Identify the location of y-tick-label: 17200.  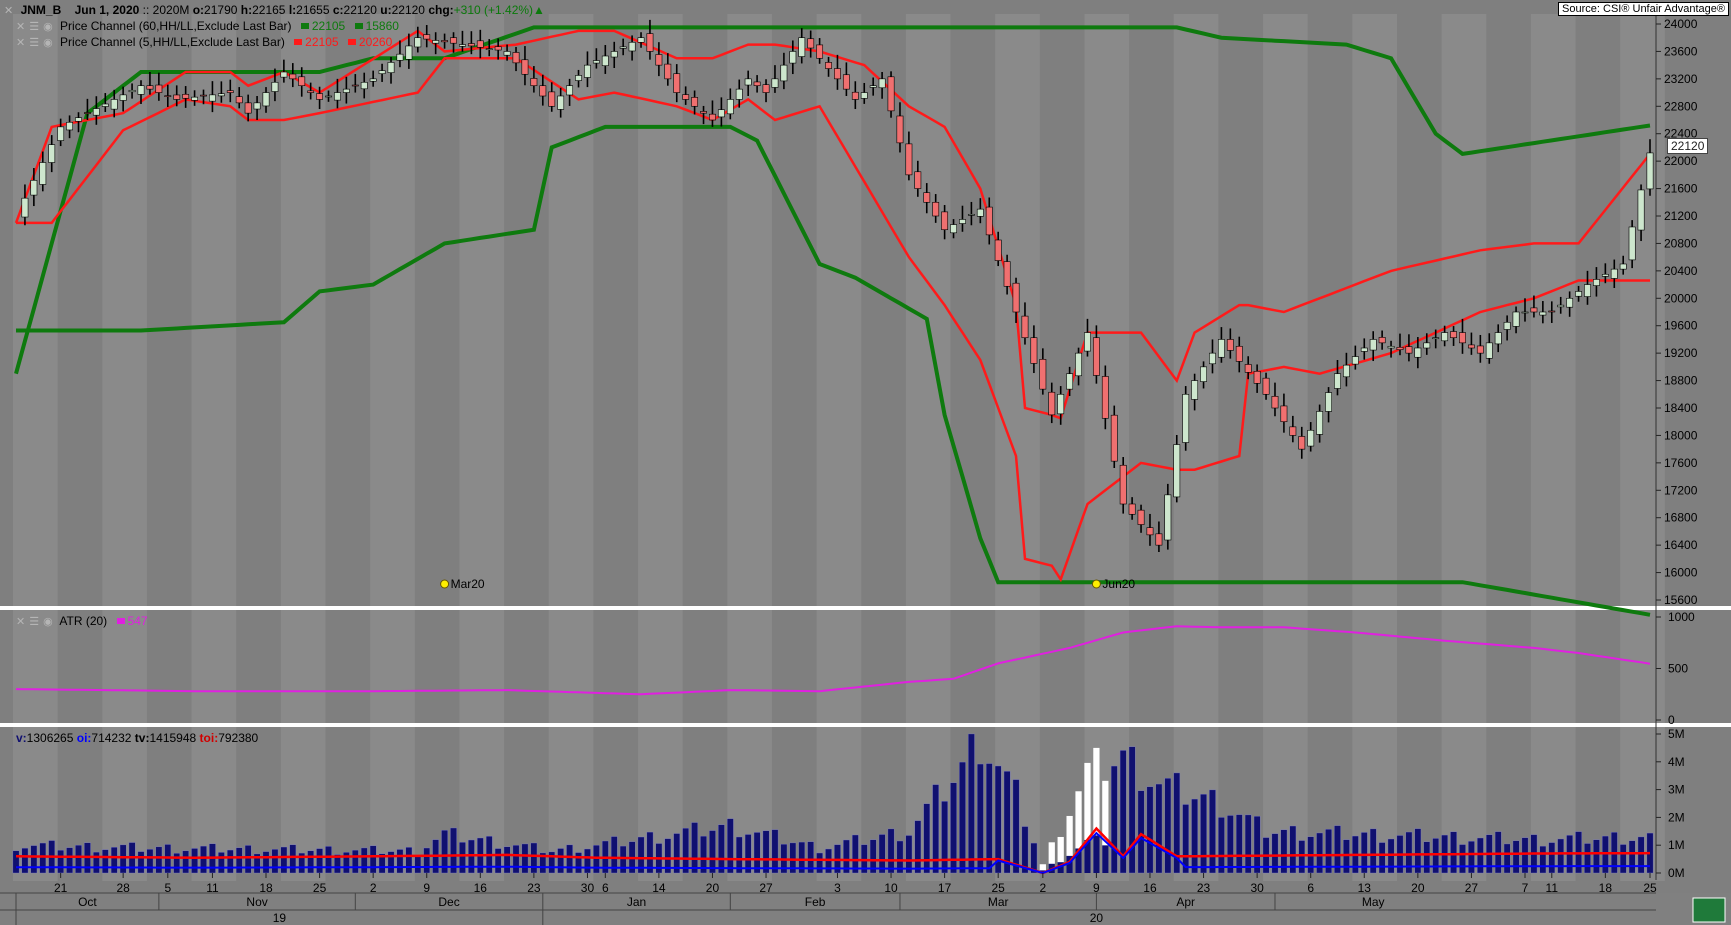
(1681, 490).